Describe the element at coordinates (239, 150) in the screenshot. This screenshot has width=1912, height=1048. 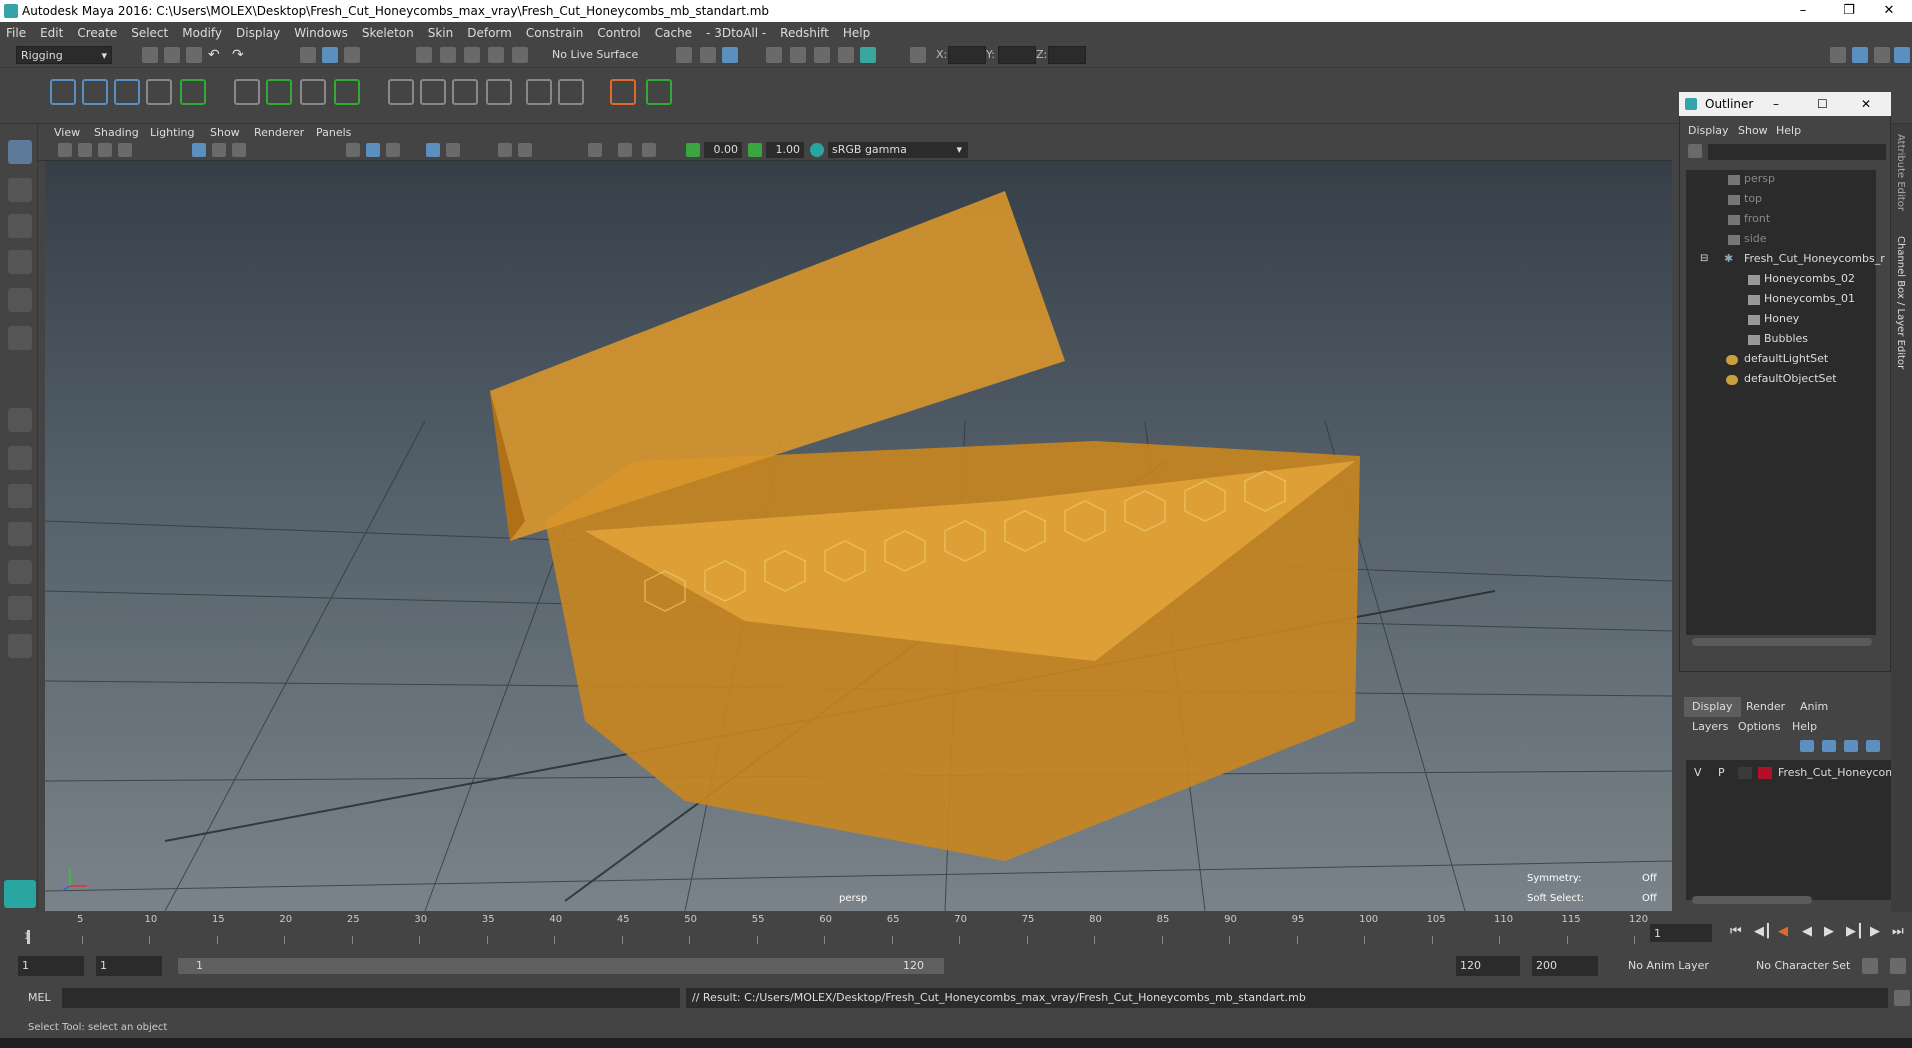
I see `resolution-gate-icon` at that location.